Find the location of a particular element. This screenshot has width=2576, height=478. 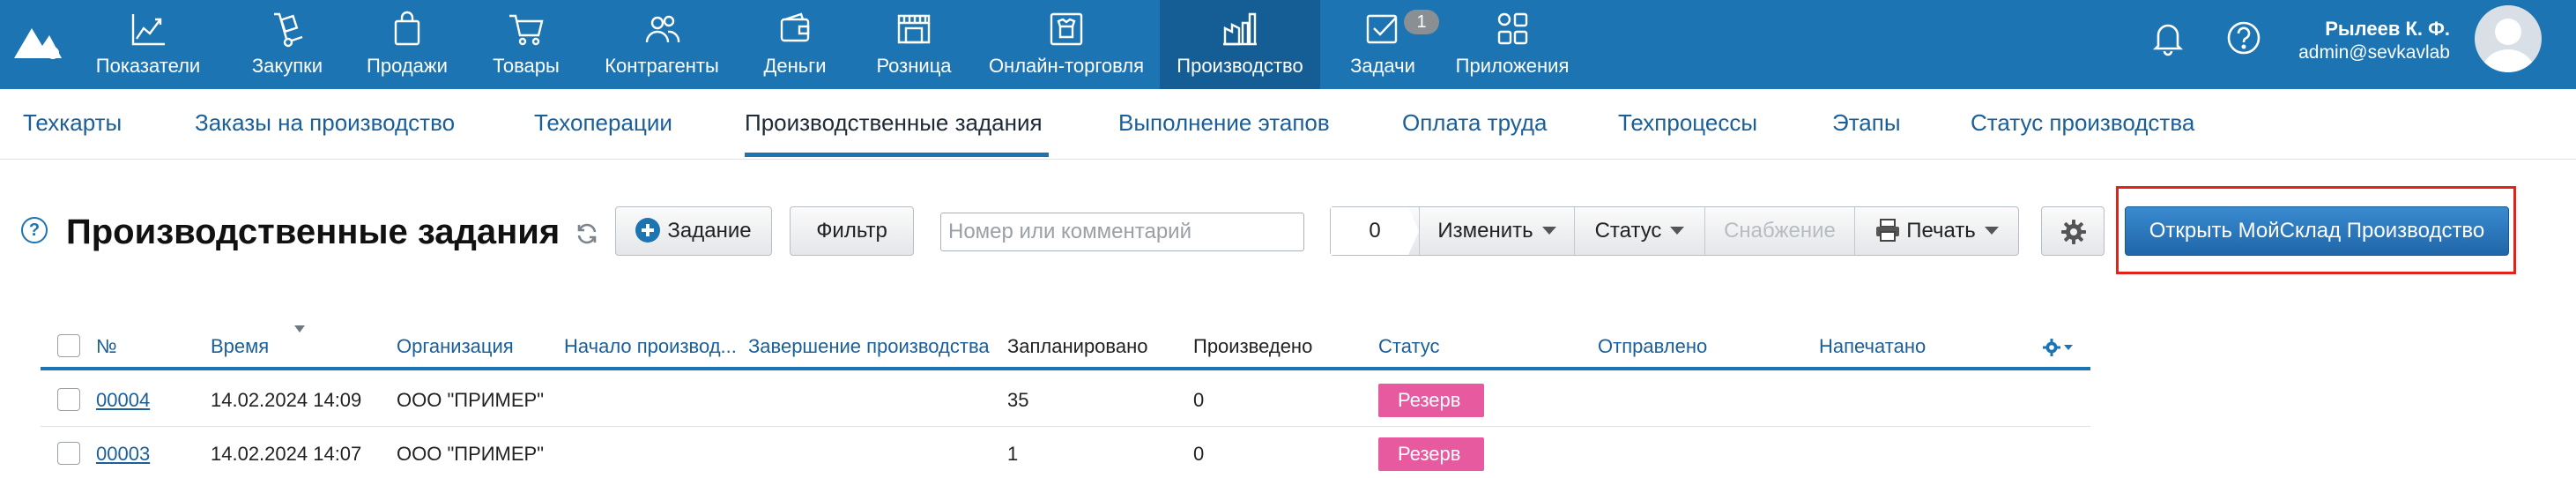

nav-item-label: Показатели is located at coordinates (148, 66).